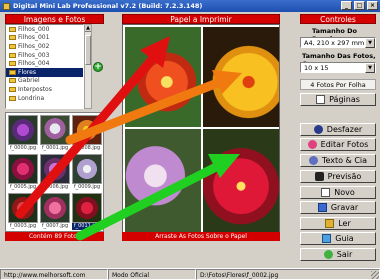  I want to click on exit-button-label: Sair, so click(344, 254).